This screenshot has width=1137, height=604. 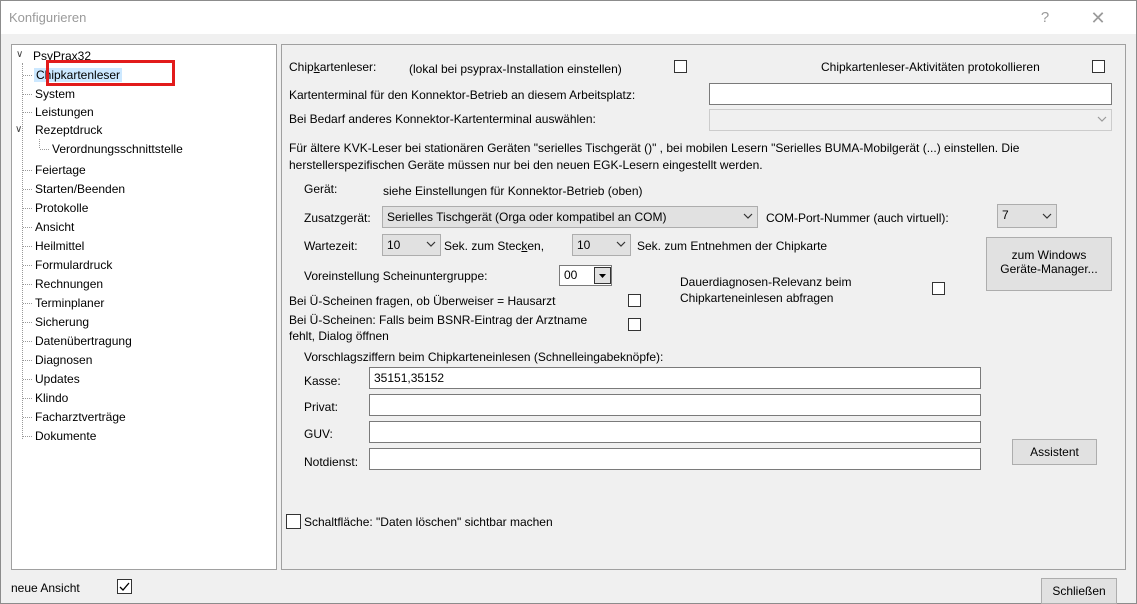 I want to click on com-port-select: 7, so click(x=1027, y=216).